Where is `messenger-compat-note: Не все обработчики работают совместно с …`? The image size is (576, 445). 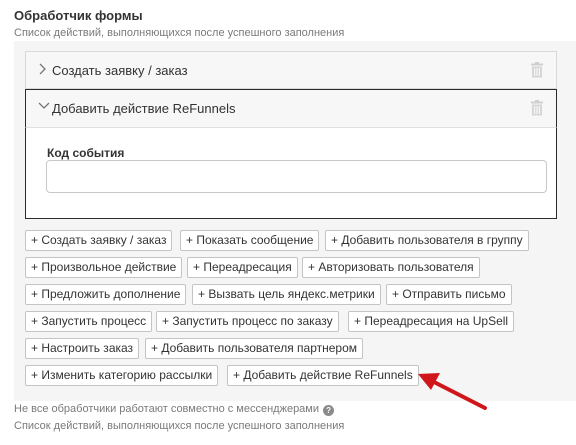 messenger-compat-note: Не все обработчики работают совместно с … is located at coordinates (174, 409).